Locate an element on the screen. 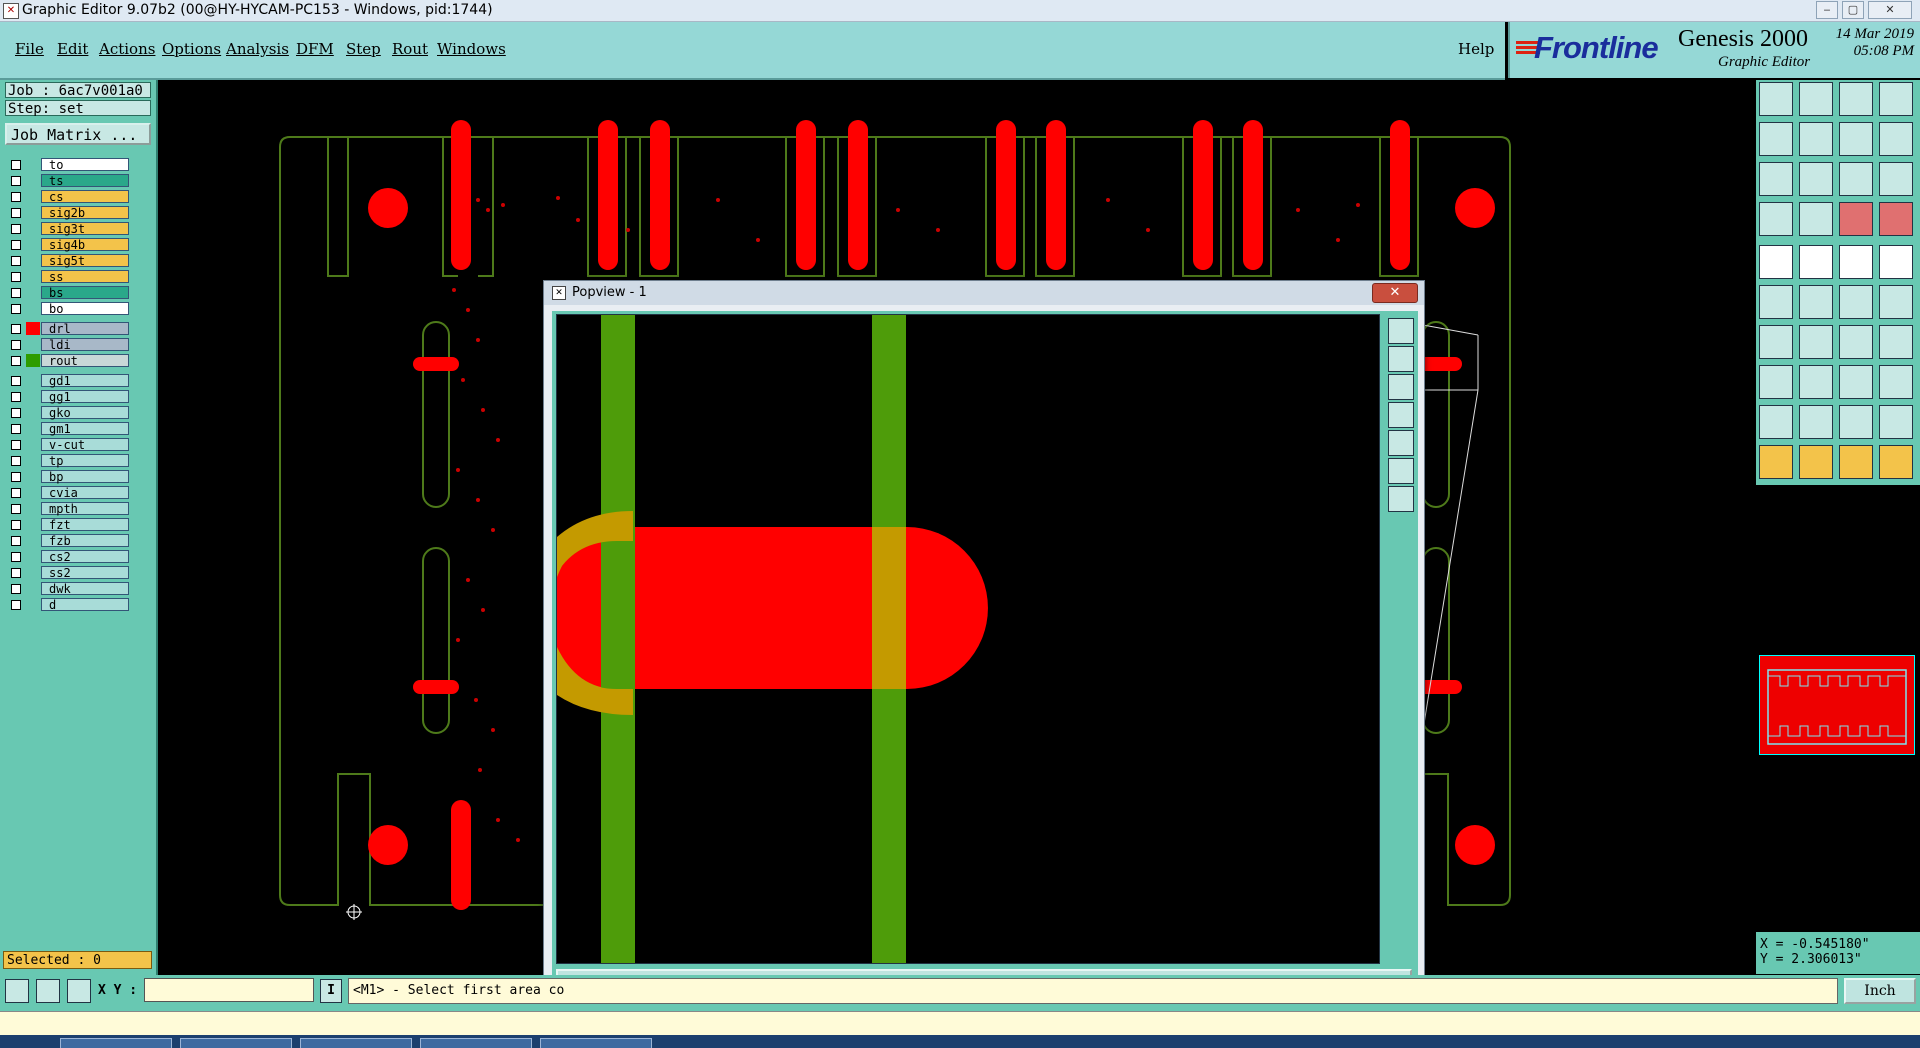  tool-angle-icon is located at coordinates (1776, 342).